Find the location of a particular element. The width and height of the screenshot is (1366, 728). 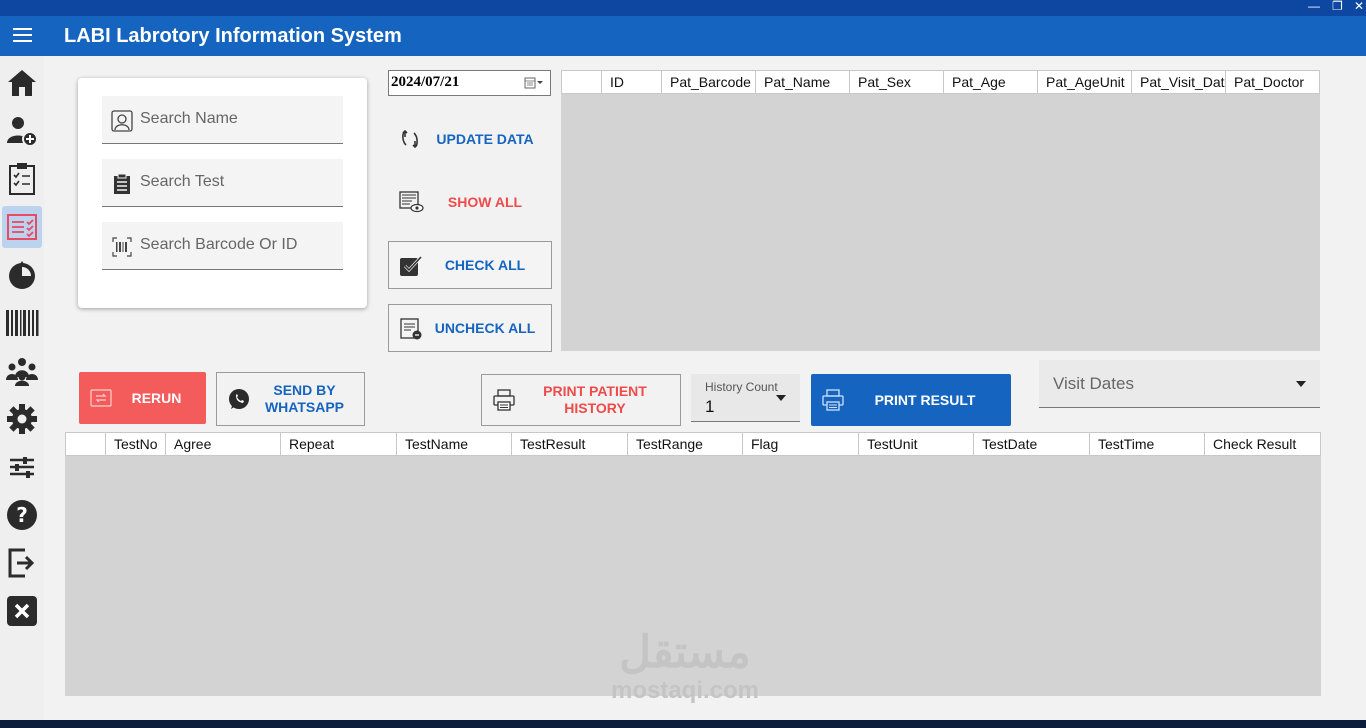

clipboard-icon is located at coordinates (122, 184).